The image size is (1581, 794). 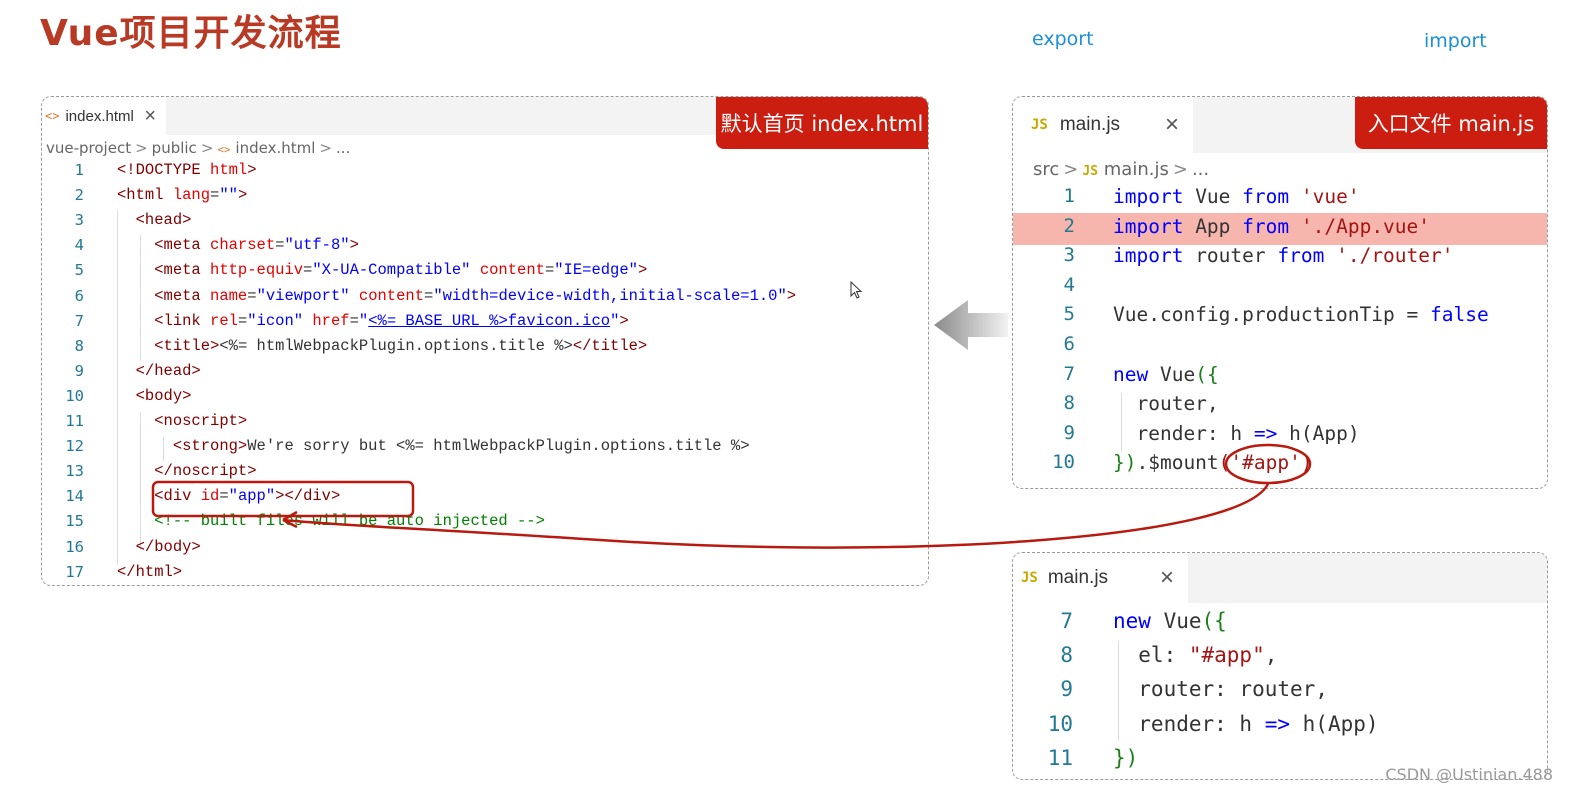 I want to click on code-line: 13 </noscript>, so click(x=485, y=474).